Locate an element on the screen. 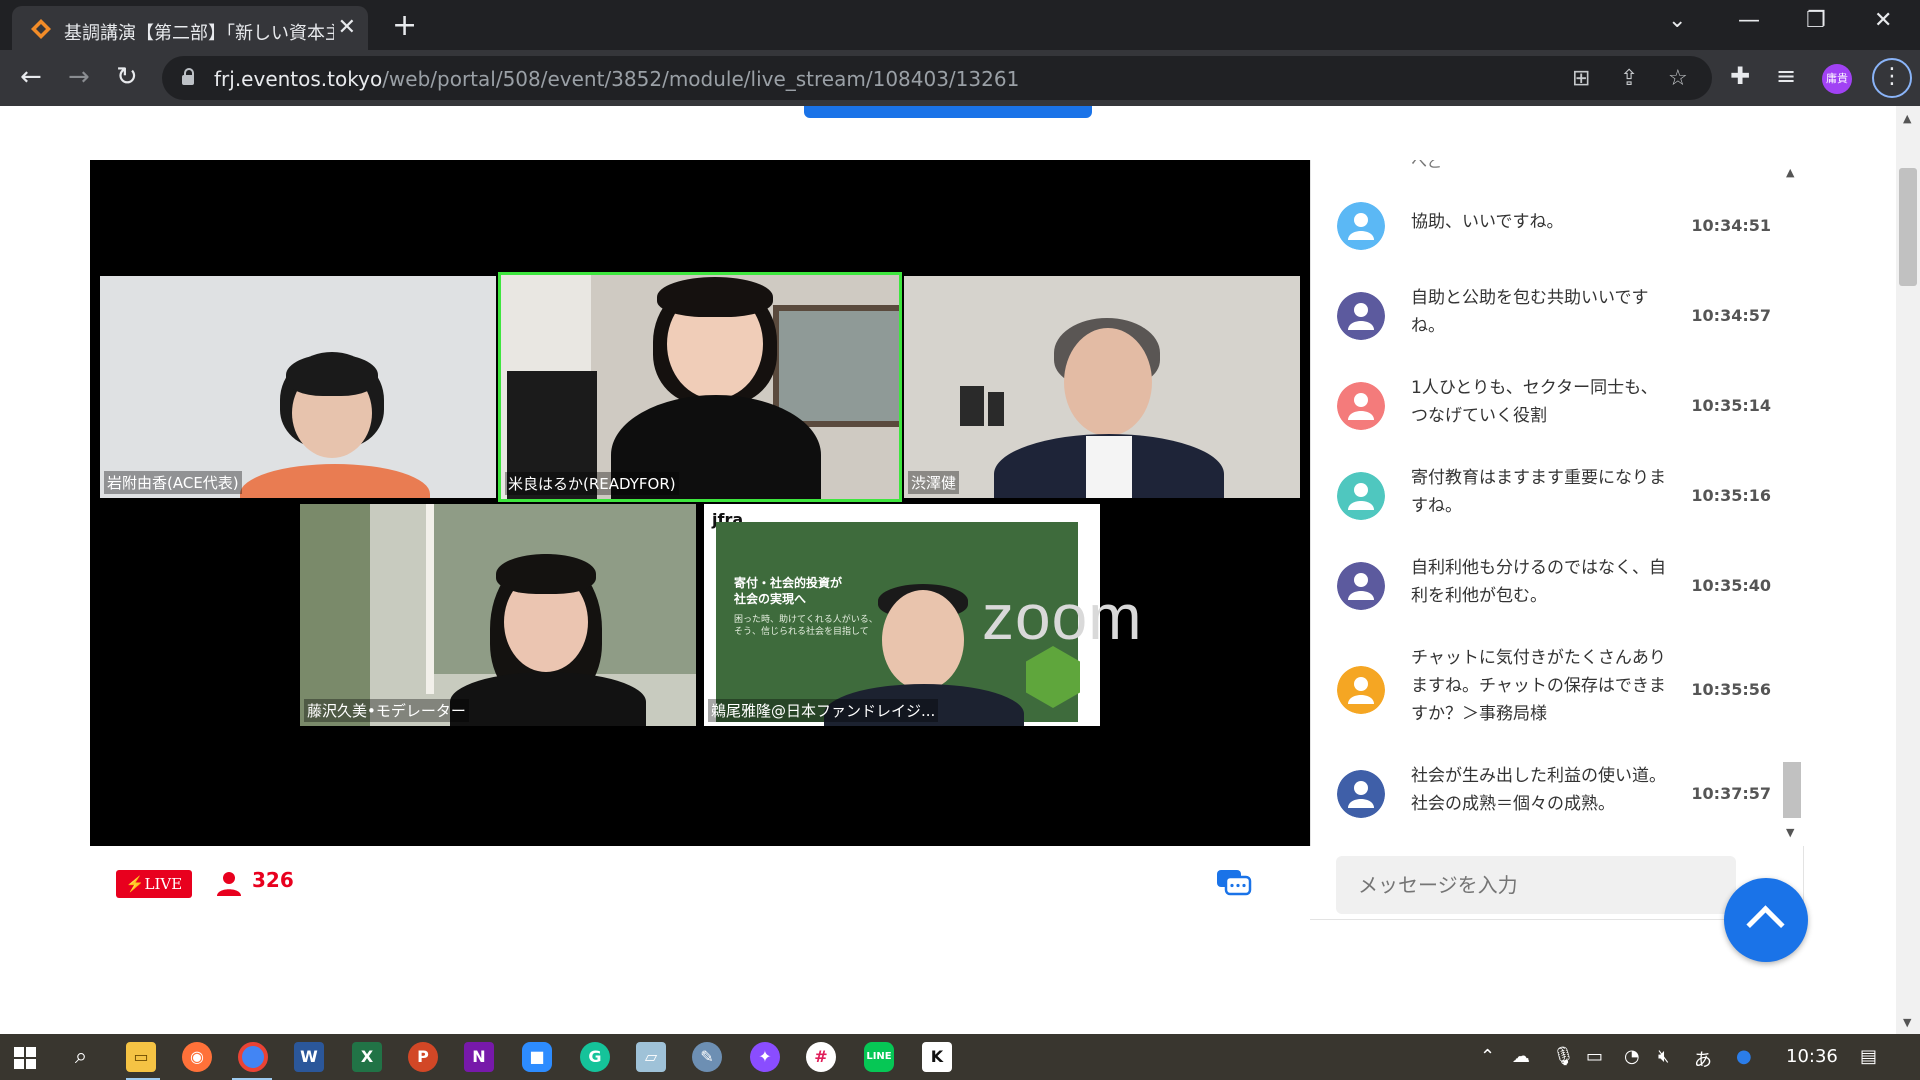 Image resolution: width=1920 pixels, height=1080 pixels. kindle-icon: K is located at coordinates (937, 1057).